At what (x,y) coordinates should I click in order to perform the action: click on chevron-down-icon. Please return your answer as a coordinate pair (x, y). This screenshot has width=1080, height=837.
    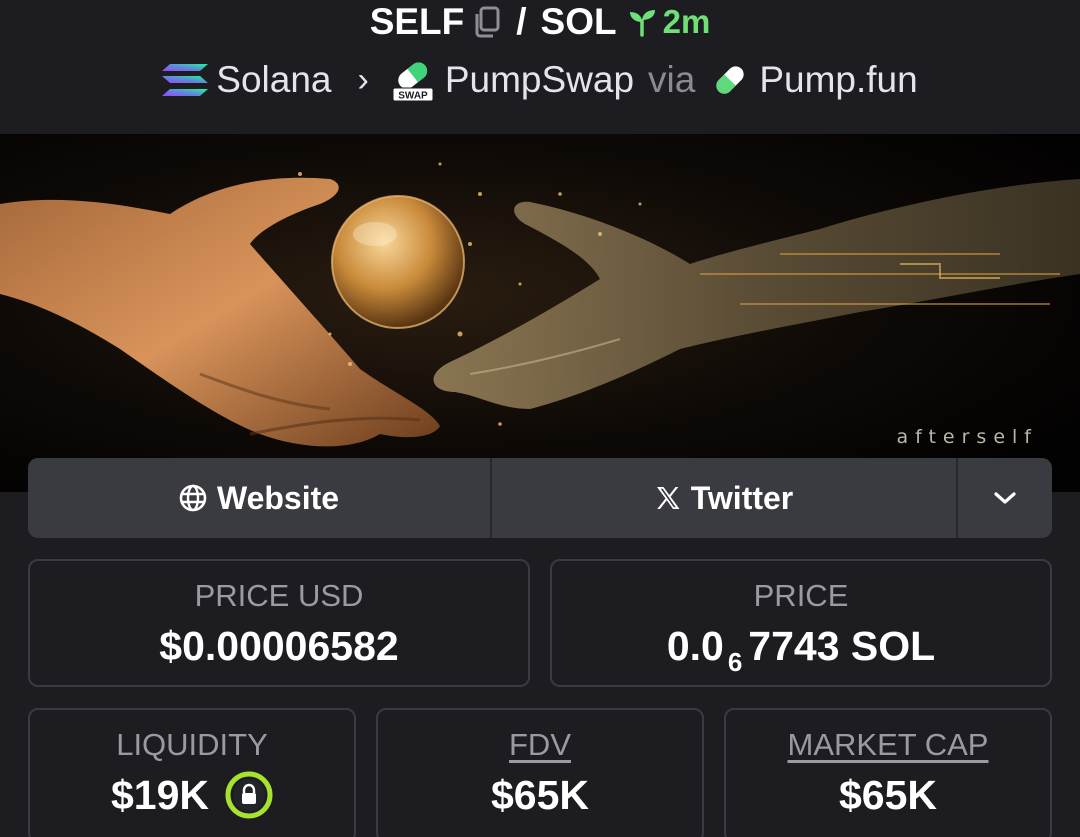
    Looking at the image, I should click on (1005, 498).